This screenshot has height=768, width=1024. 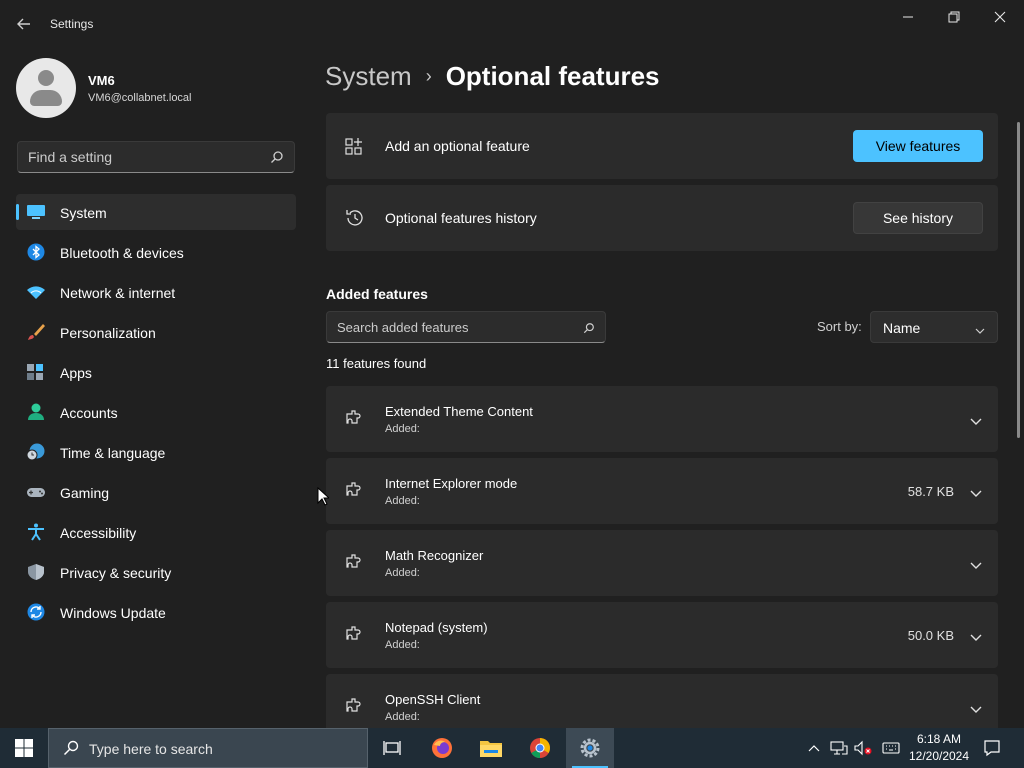 What do you see at coordinates (839, 748) in the screenshot?
I see `network-tray-button` at bounding box center [839, 748].